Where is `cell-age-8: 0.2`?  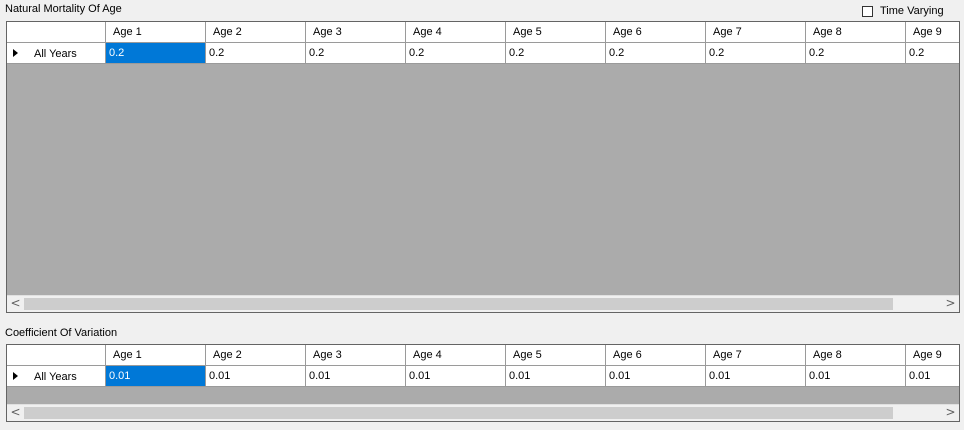 cell-age-8: 0.2 is located at coordinates (856, 53).